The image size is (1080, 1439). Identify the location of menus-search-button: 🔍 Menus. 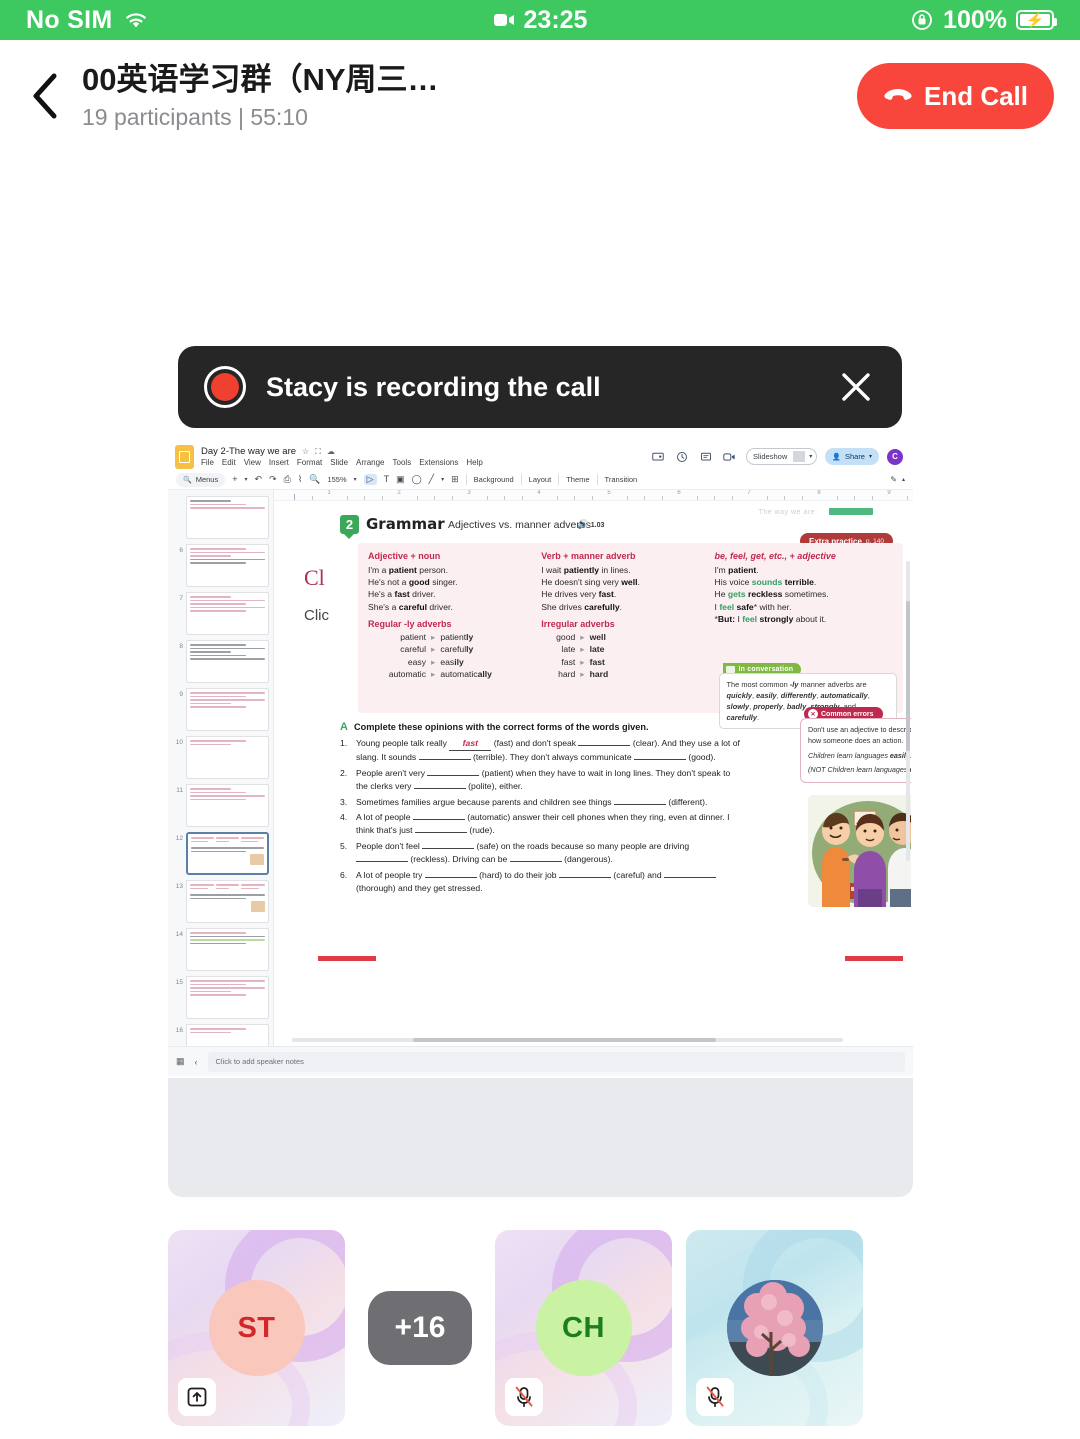
(201, 479).